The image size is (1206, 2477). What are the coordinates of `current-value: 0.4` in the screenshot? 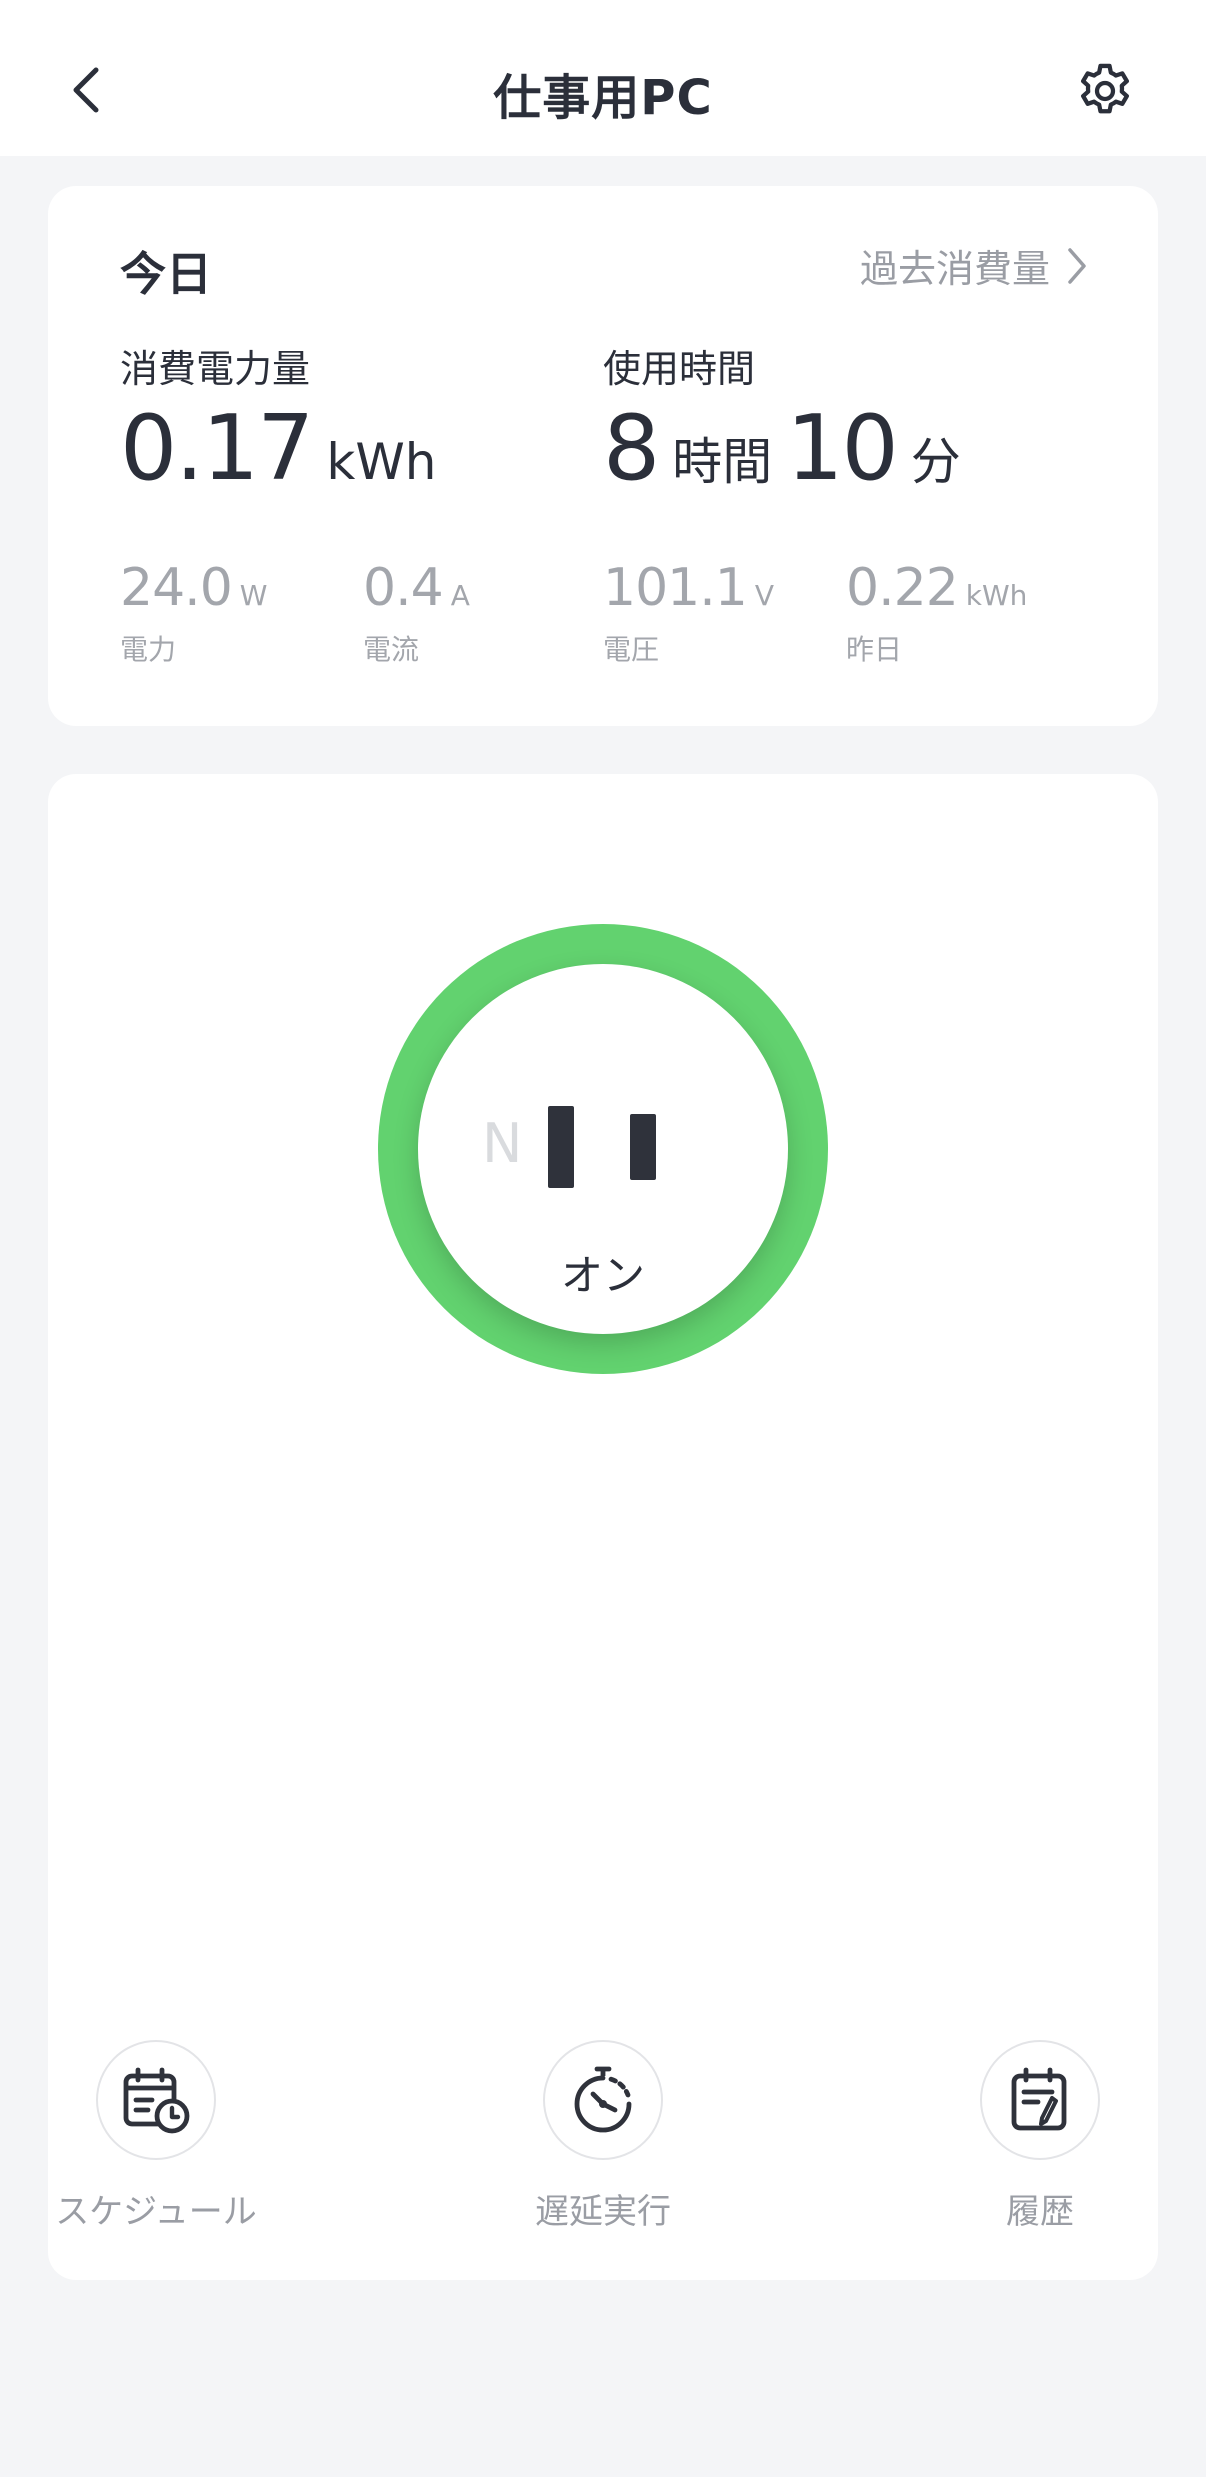 It's located at (403, 588).